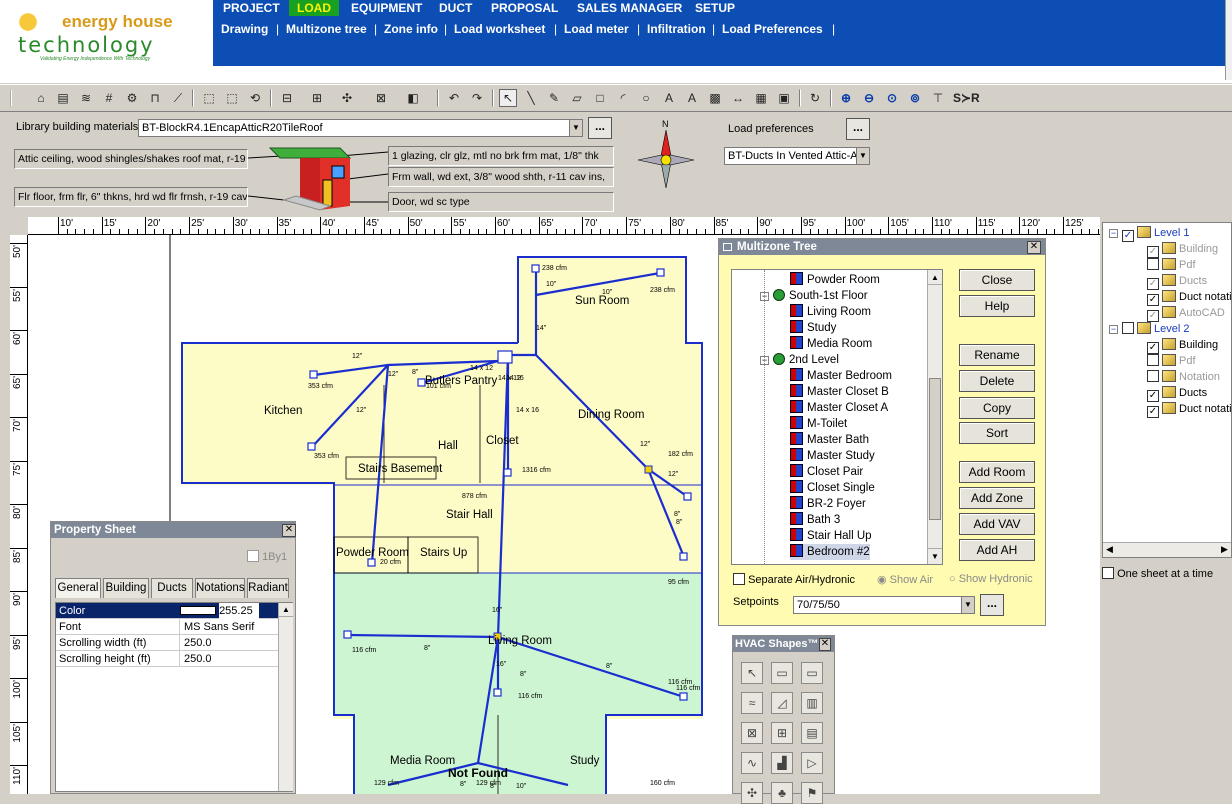 Image resolution: width=1232 pixels, height=804 pixels. What do you see at coordinates (935, 449) in the screenshot?
I see `scroll-thumb` at bounding box center [935, 449].